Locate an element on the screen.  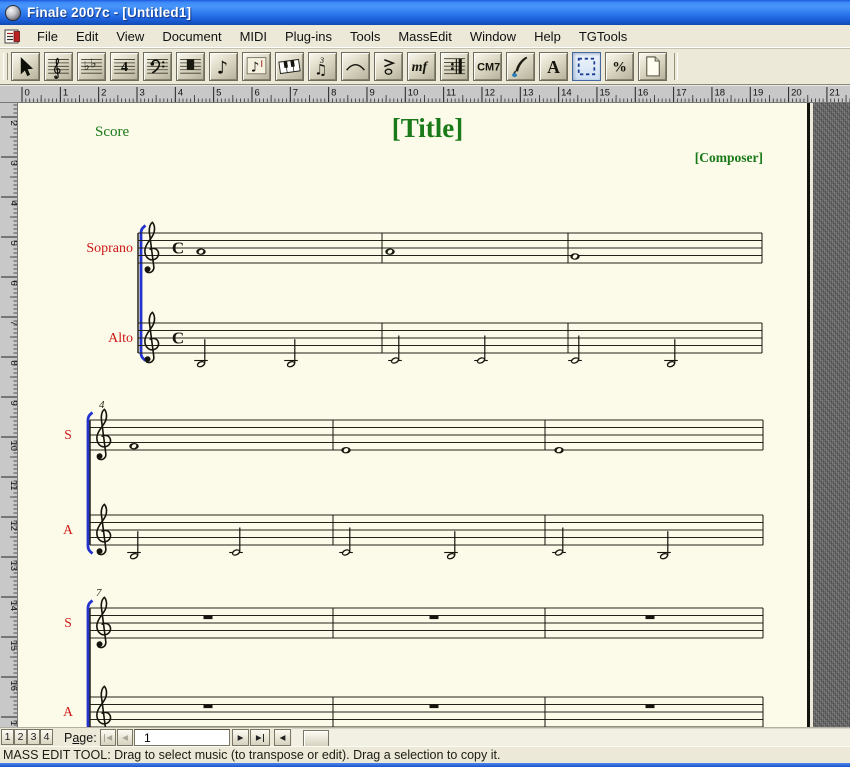
toolbar-grip is located at coordinates (5, 66).